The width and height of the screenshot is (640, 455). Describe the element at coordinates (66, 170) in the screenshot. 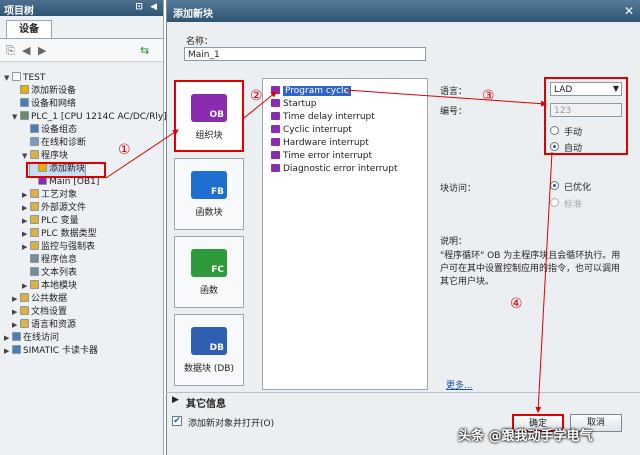

I see `add-block-highlight` at that location.